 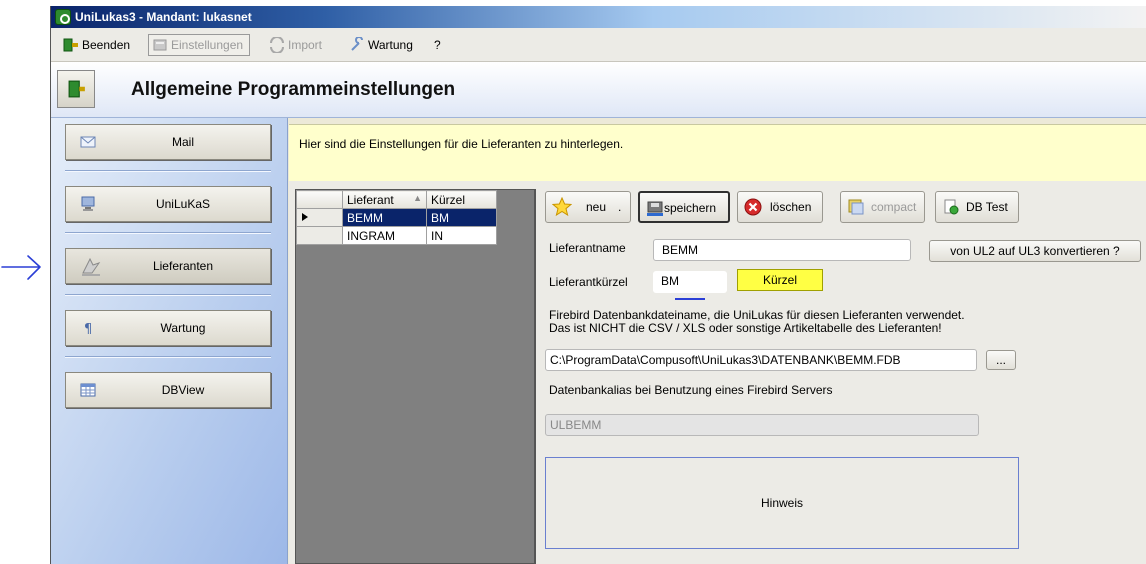 What do you see at coordinates (448, 199) in the screenshot?
I see `column-header-label: Kürzel` at bounding box center [448, 199].